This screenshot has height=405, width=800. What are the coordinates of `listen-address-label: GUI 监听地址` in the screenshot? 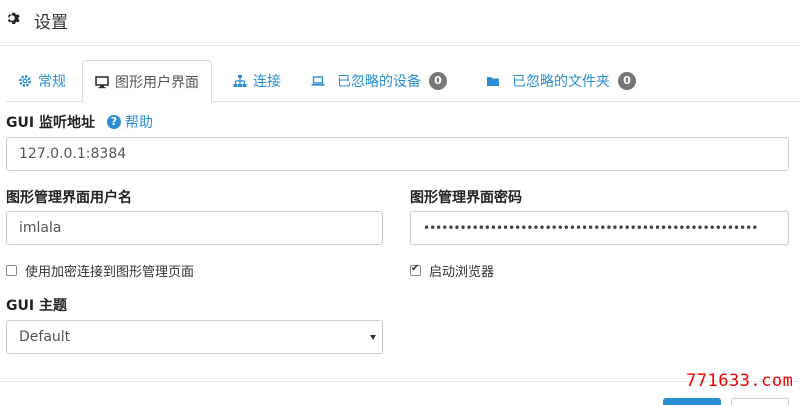 It's located at (50, 123).